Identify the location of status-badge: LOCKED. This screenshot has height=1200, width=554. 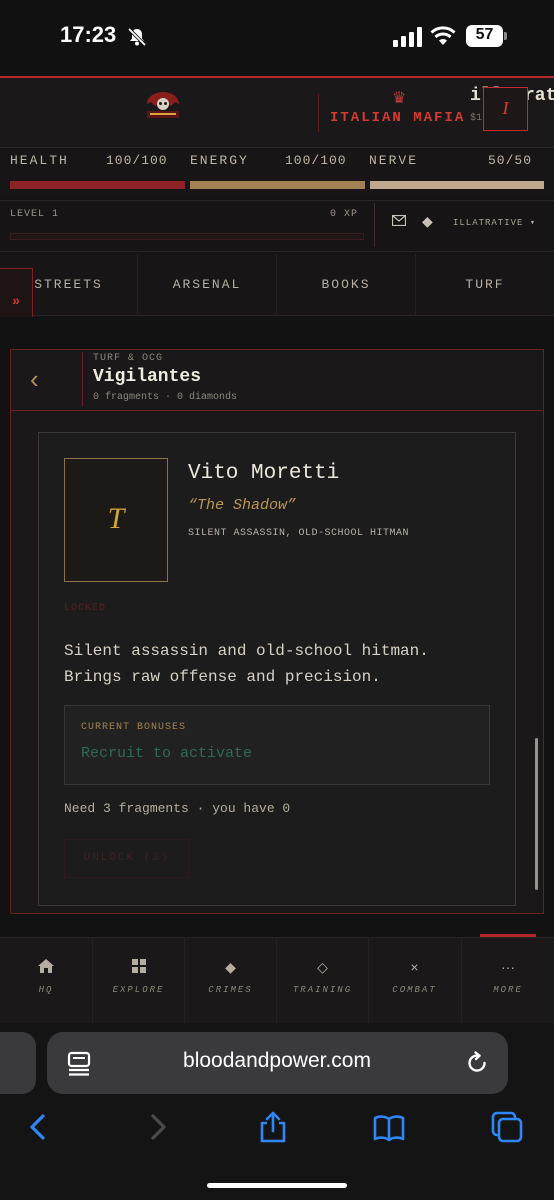
(85, 608).